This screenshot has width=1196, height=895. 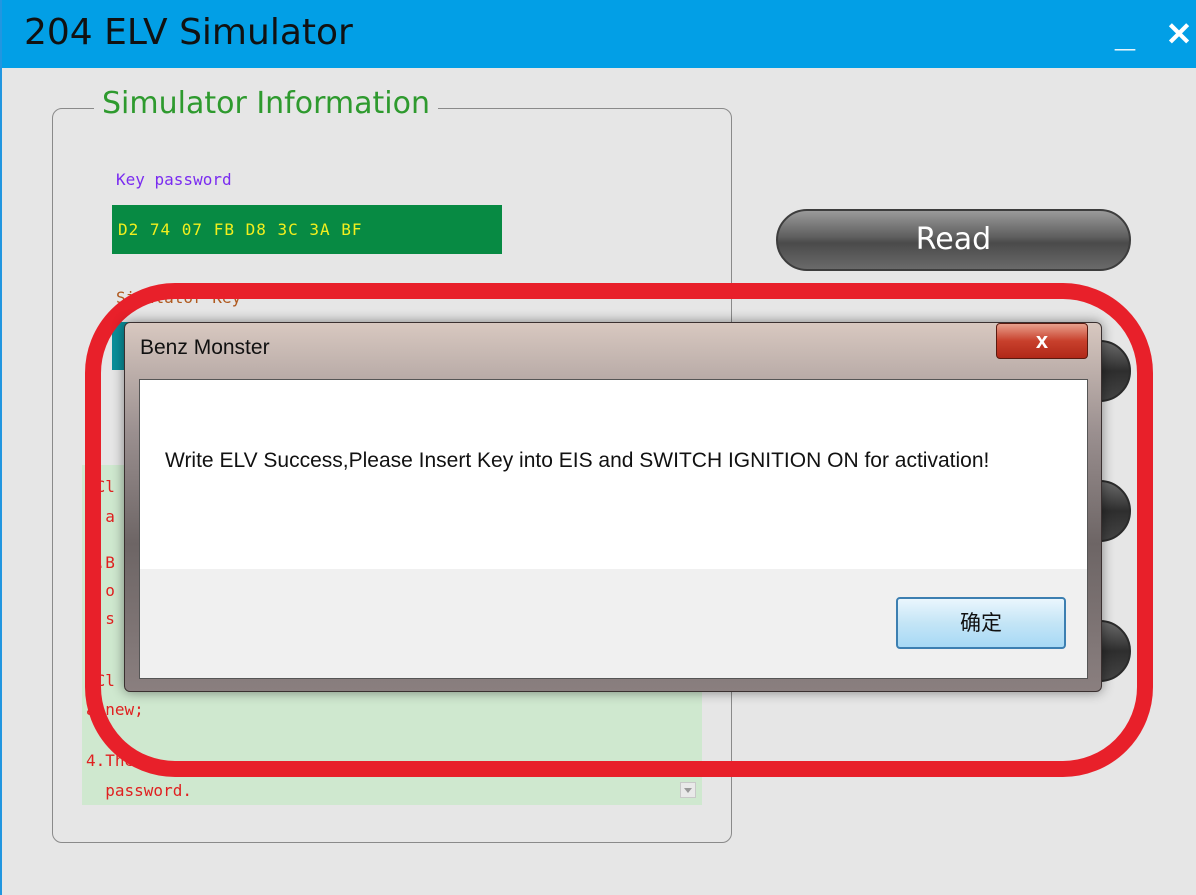 I want to click on window-title: 204 ELV Simulator, so click(x=188, y=32).